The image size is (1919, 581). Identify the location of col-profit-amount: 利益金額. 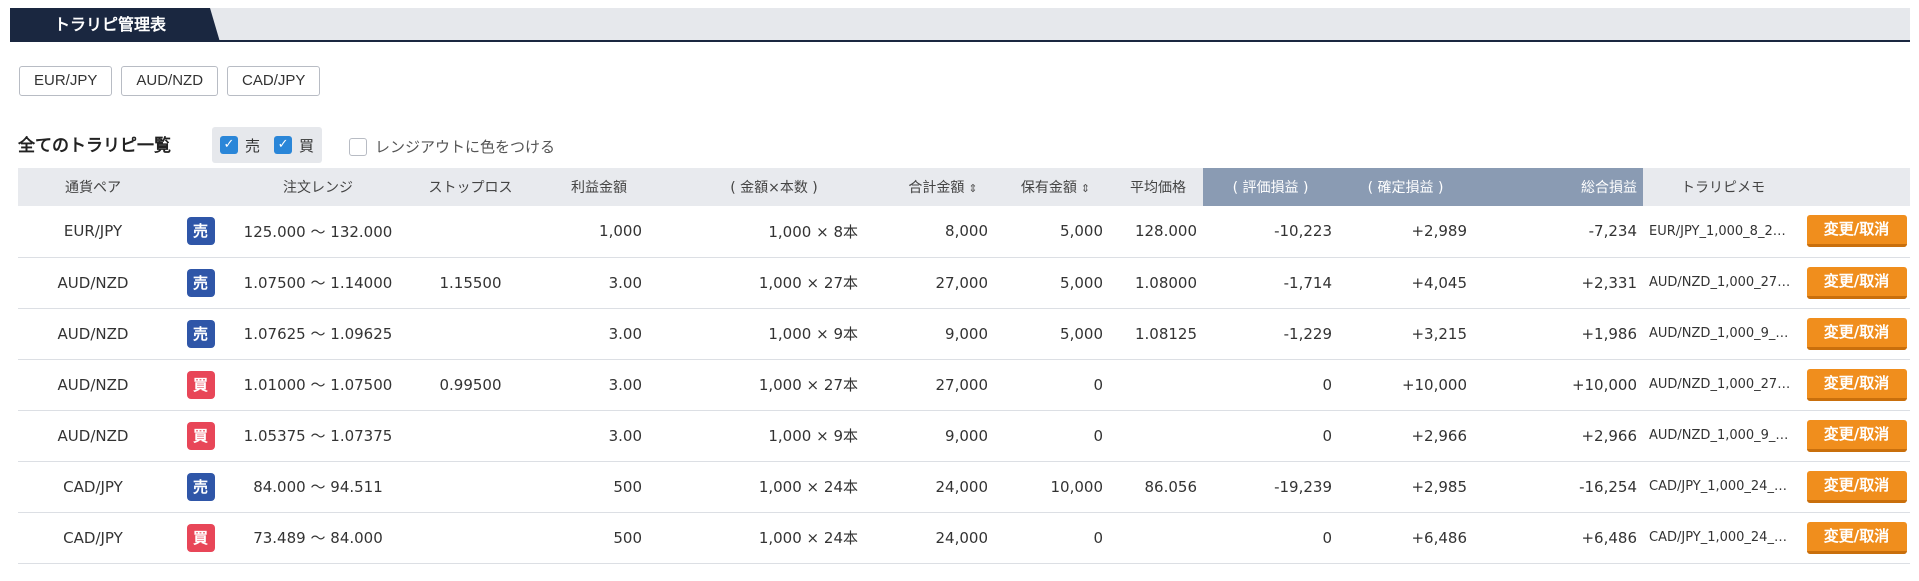
(599, 187).